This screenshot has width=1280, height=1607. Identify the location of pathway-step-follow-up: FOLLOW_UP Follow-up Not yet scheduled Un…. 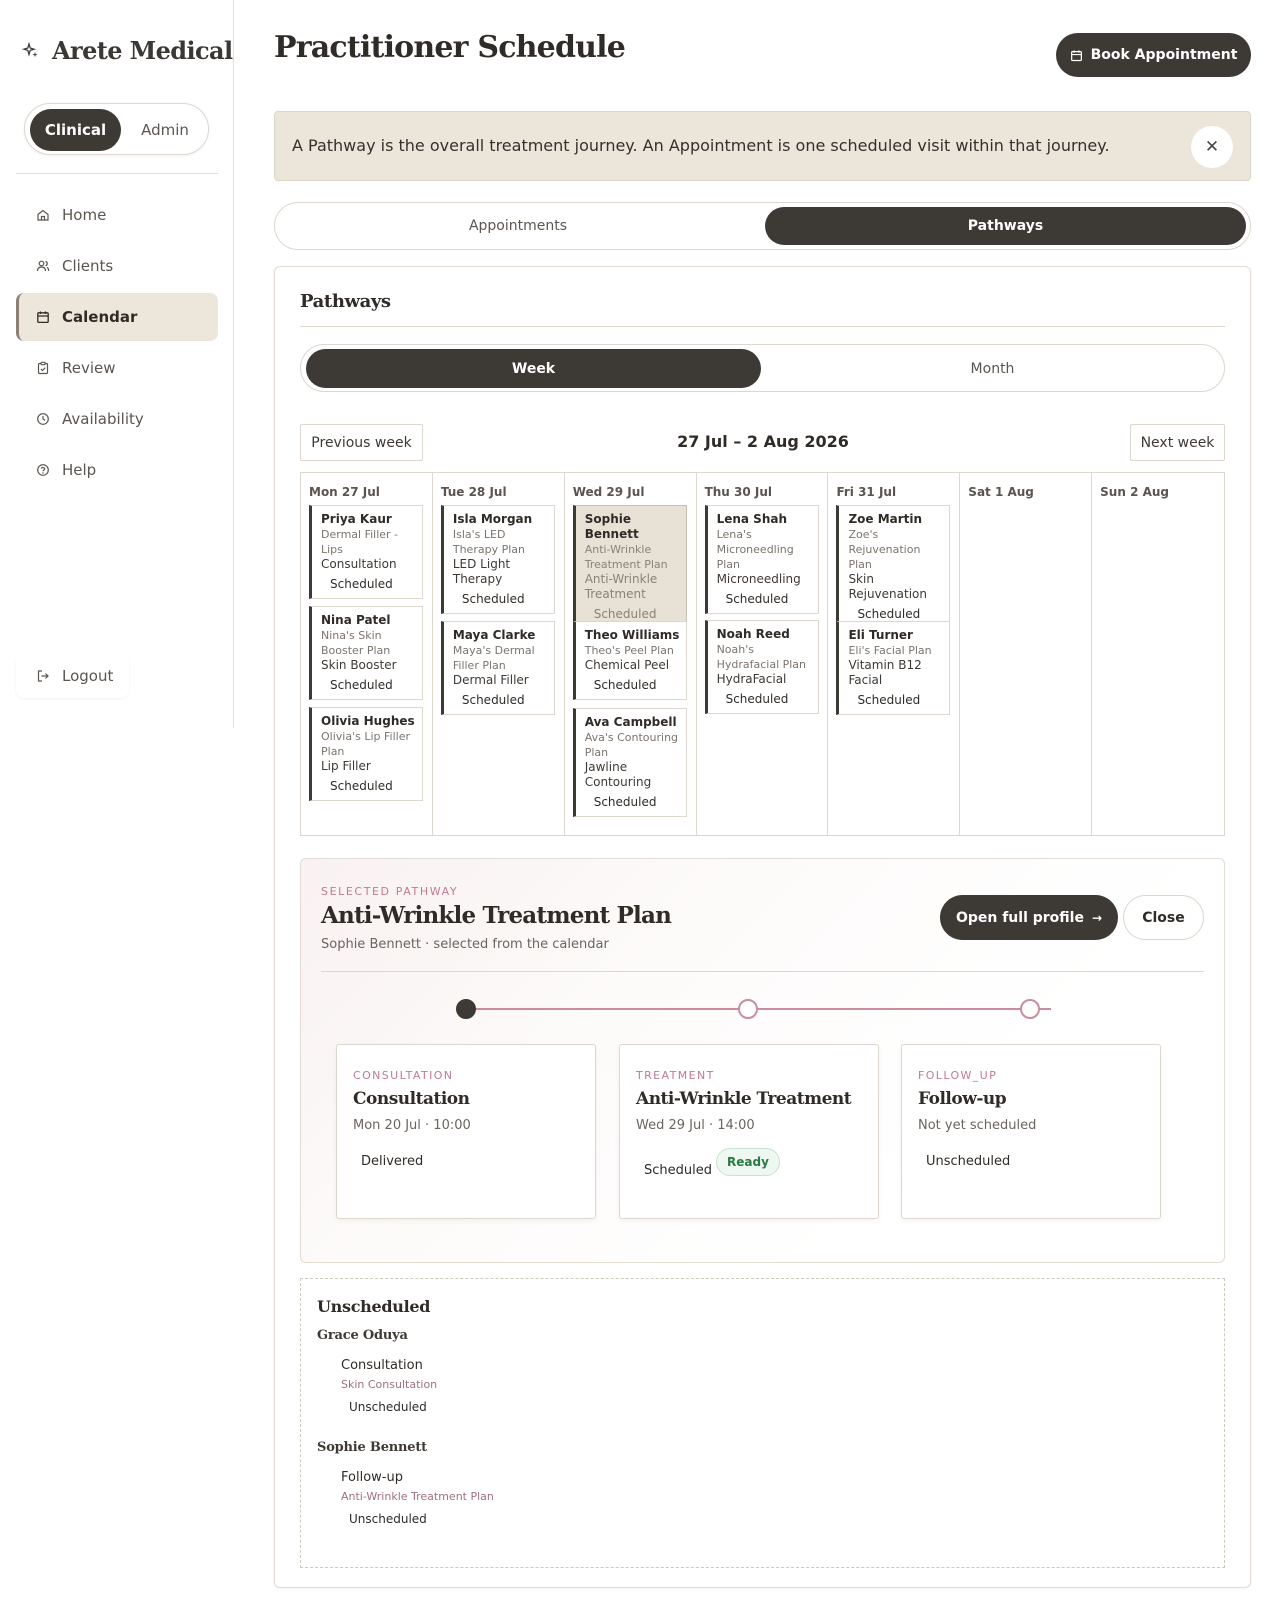
(1031, 1131).